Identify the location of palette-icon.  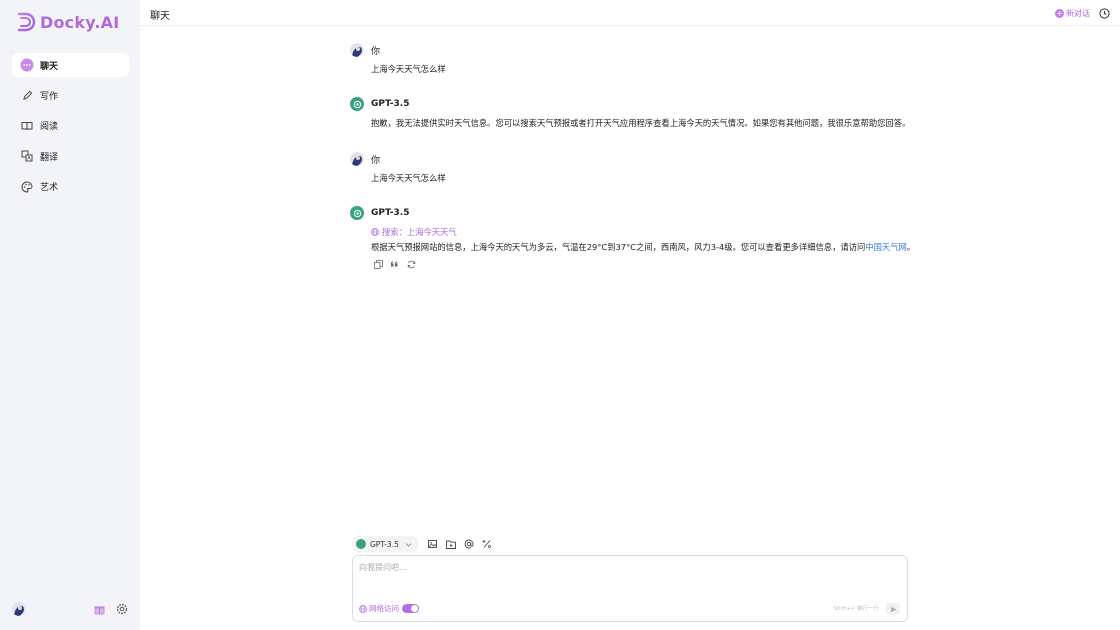
(27, 187).